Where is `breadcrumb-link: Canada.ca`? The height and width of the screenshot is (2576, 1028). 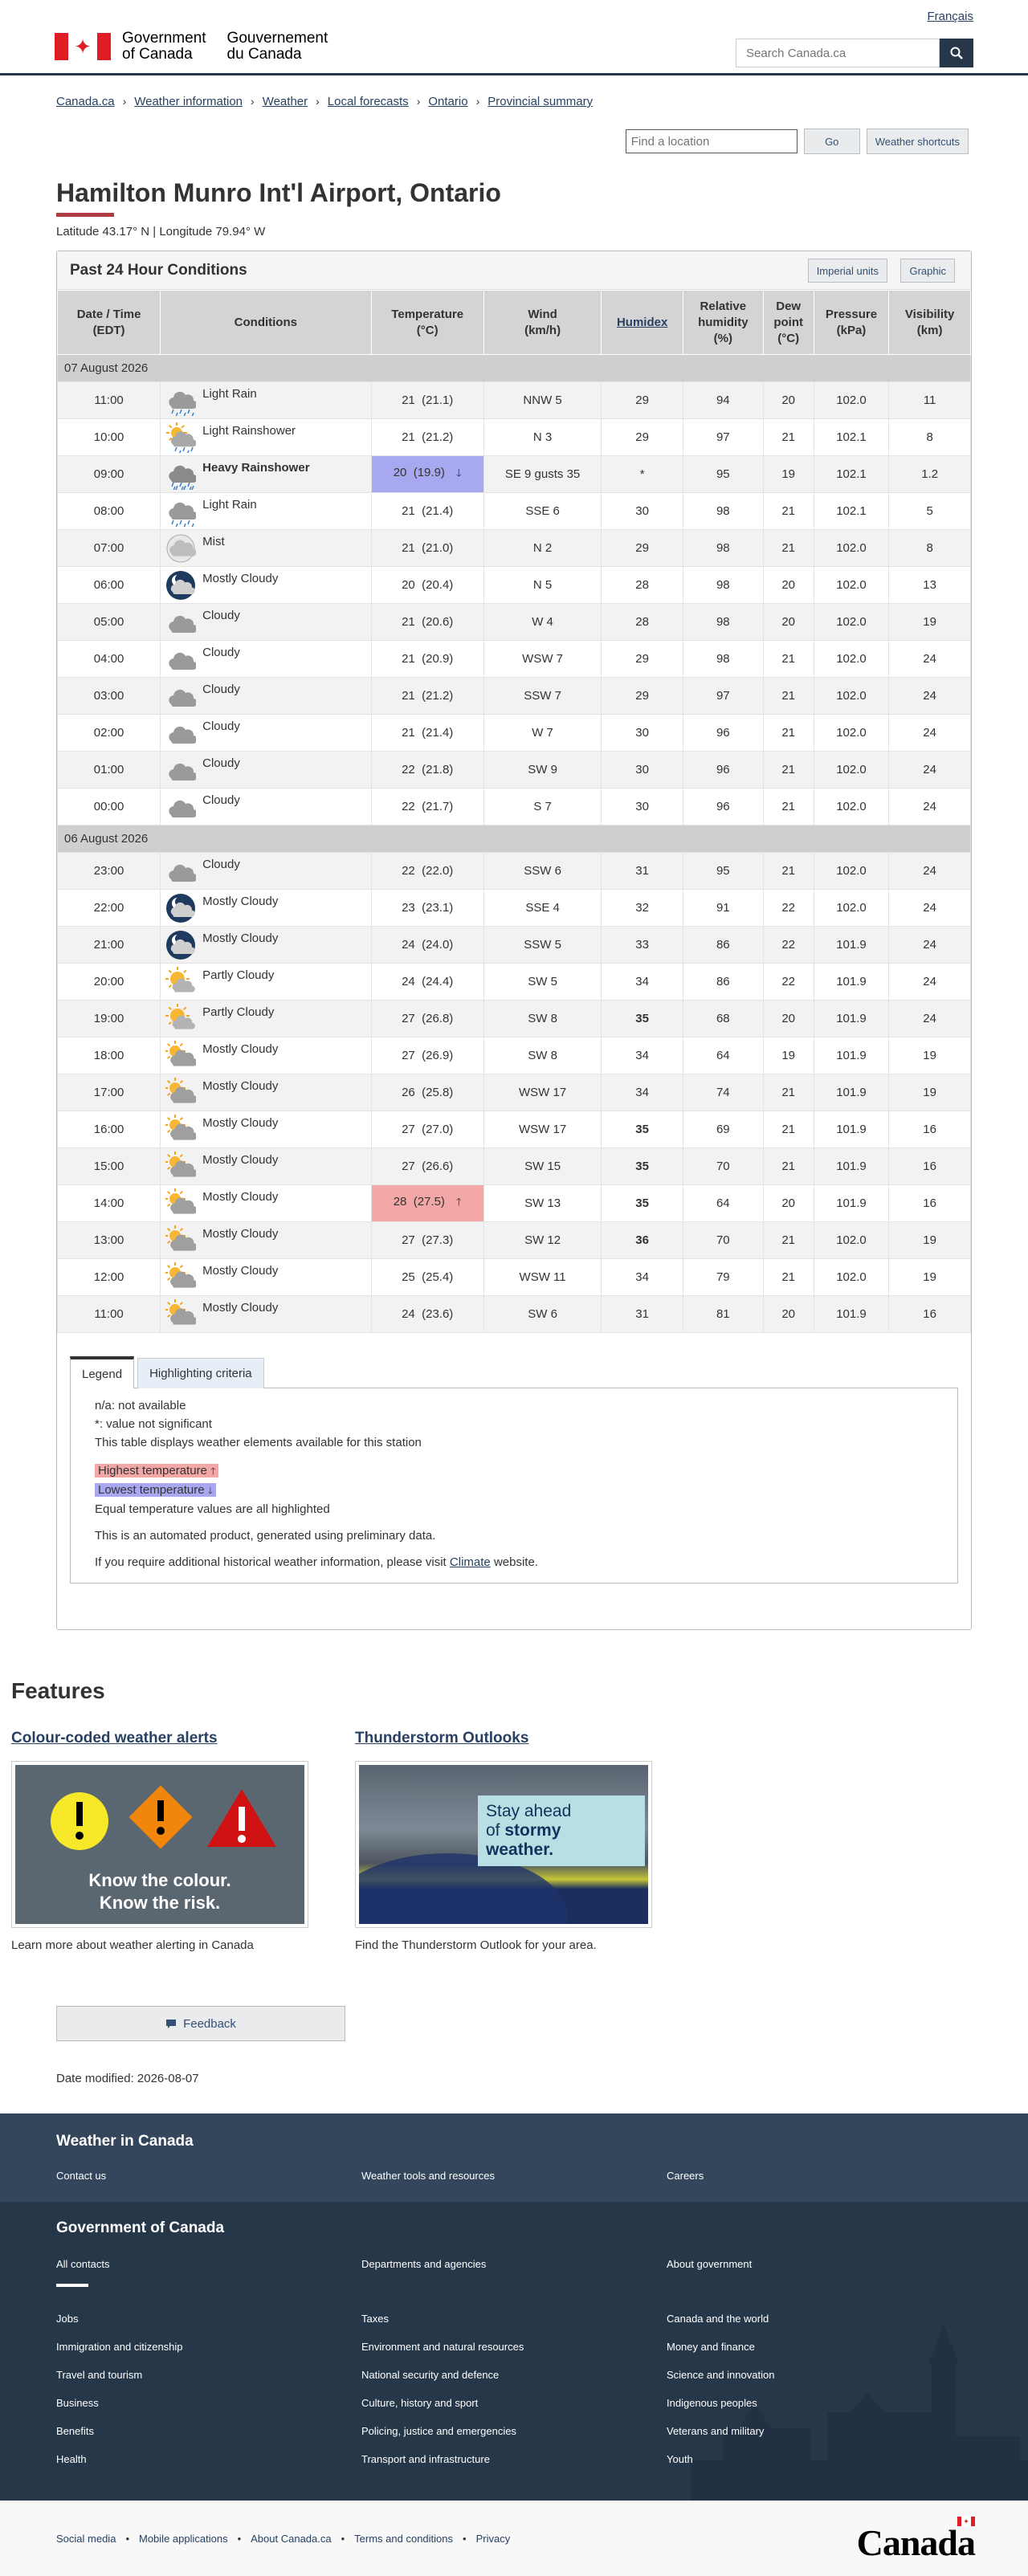
breadcrumb-link: Canada.ca is located at coordinates (85, 101).